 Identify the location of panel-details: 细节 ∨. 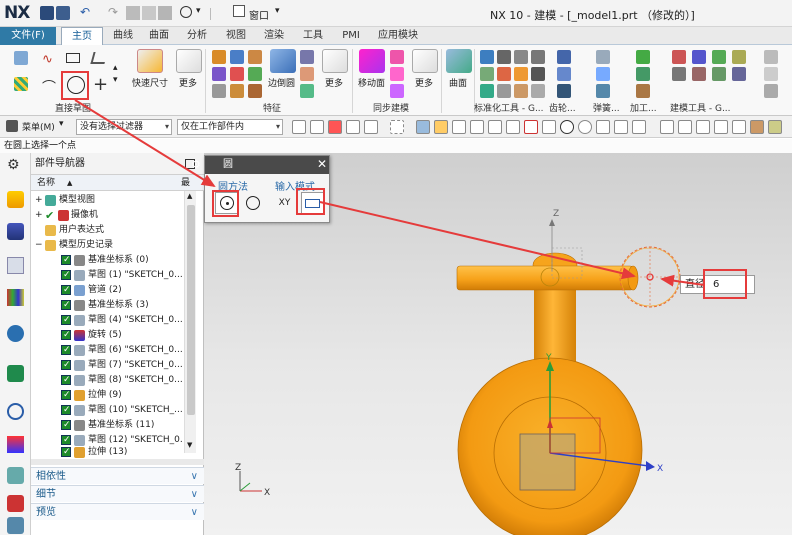
(117, 493).